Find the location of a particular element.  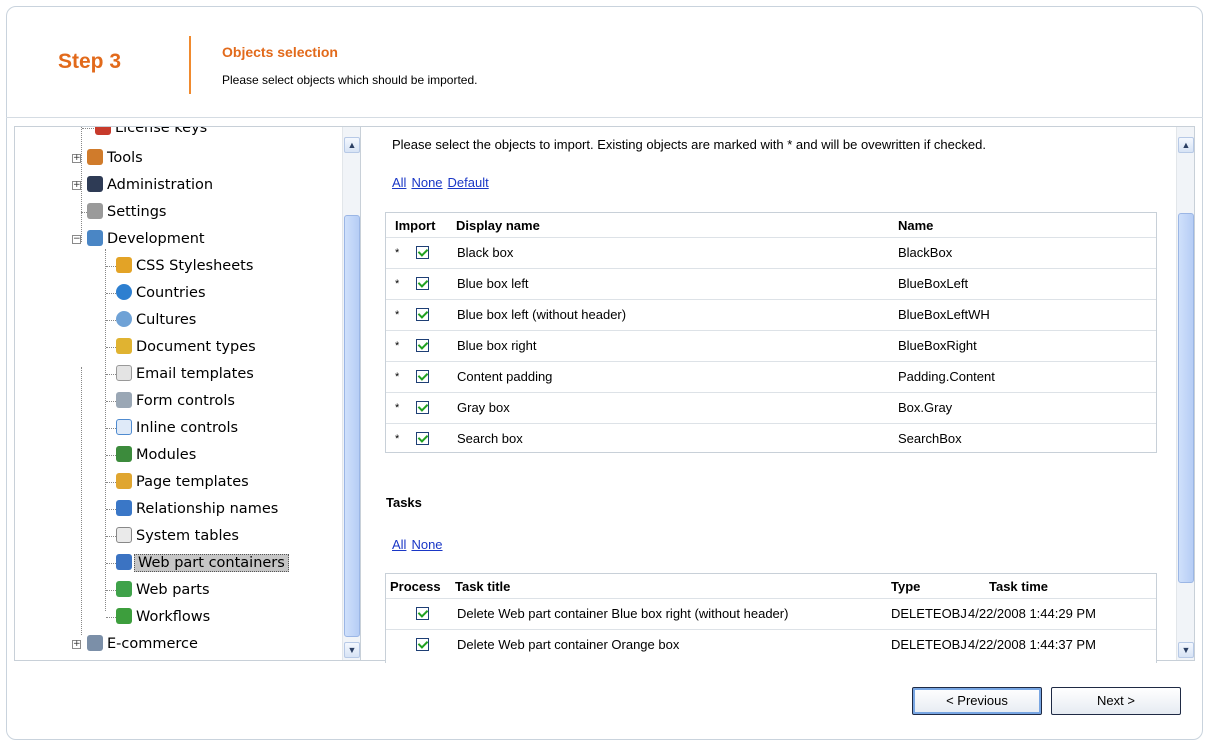

name-cell: SearchBox is located at coordinates (930, 438).